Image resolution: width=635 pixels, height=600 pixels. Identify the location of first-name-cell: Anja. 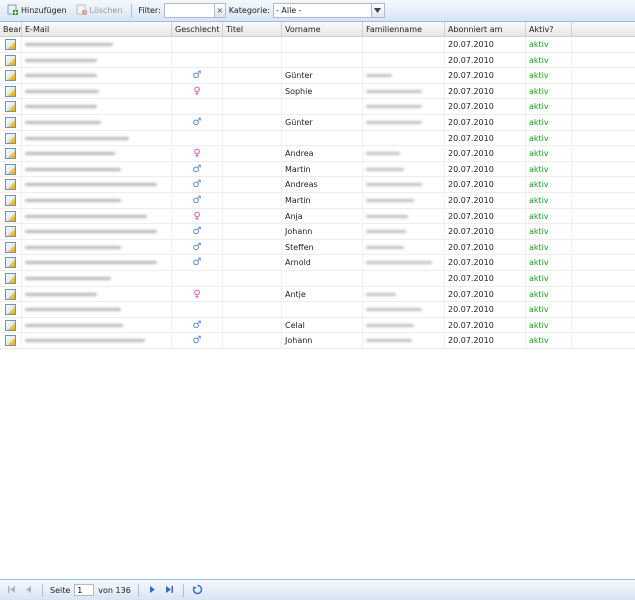
(322, 216).